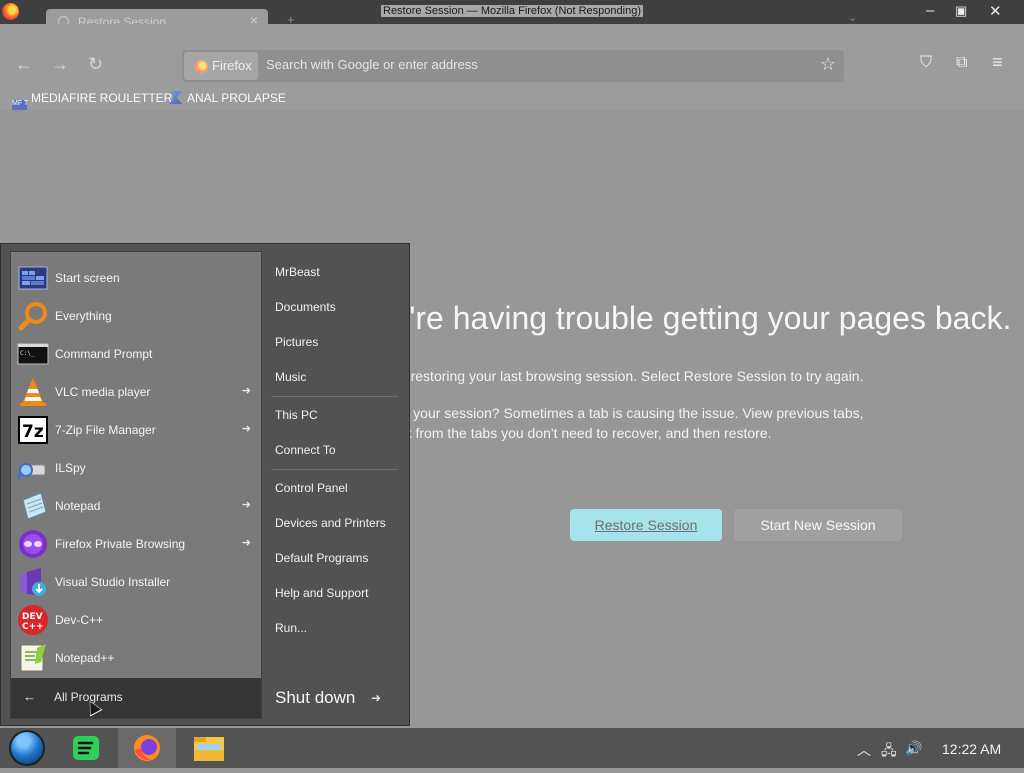  I want to click on place-devices-printers: Devices and Printers, so click(330, 523).